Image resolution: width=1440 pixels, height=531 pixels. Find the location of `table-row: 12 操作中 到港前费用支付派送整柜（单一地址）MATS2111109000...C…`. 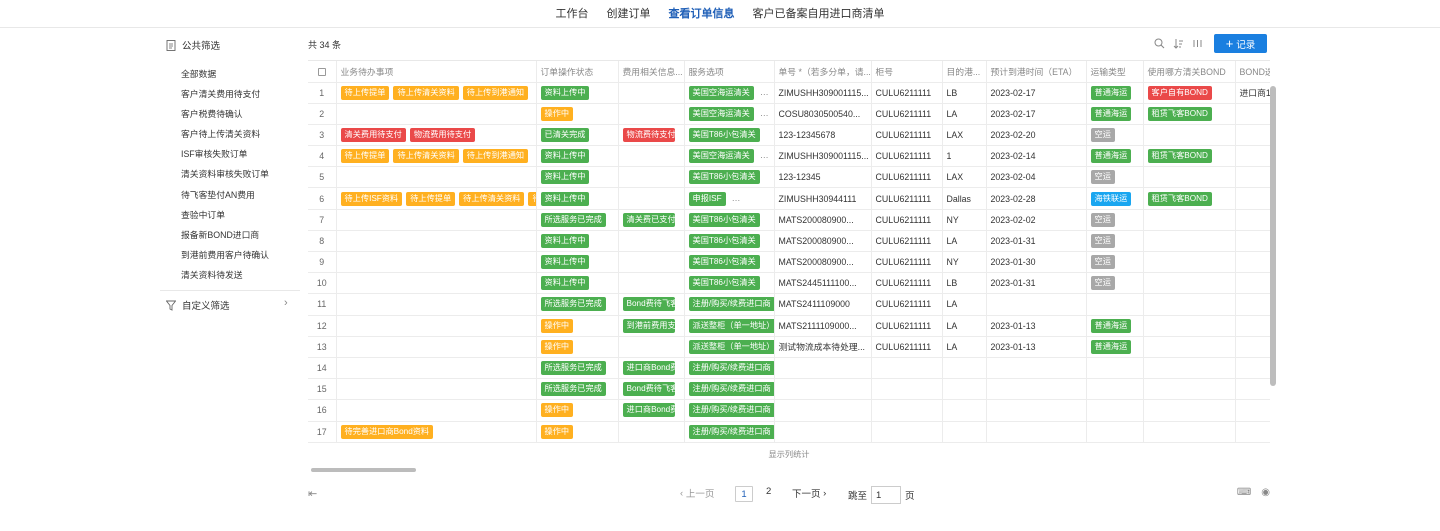

table-row: 12 操作中 到港前费用支付派送整柜（单一地址）MATS2111109000...C… is located at coordinates (789, 326).